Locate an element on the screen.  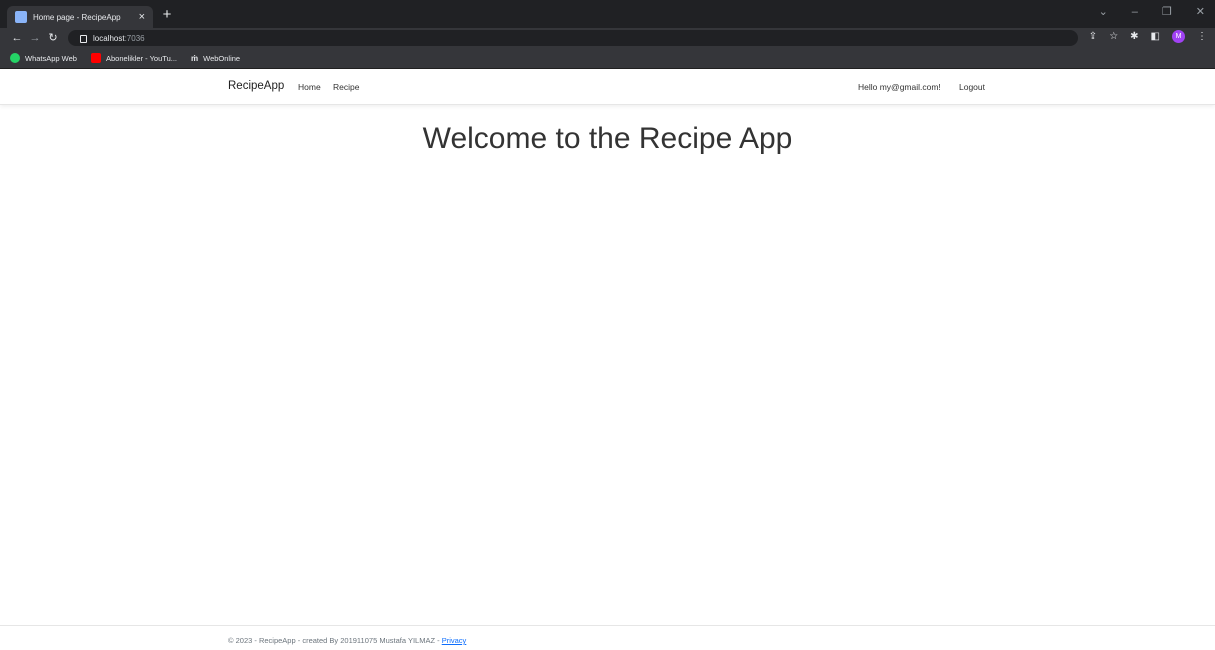
close-window-icon: ✕ is located at coordinates (1200, 12).